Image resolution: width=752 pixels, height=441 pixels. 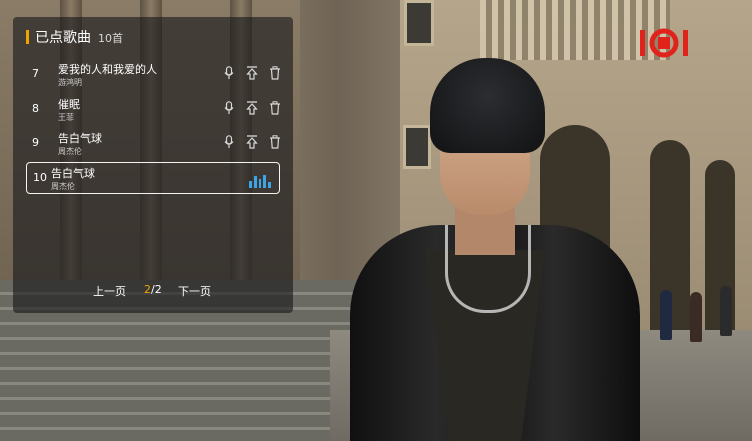 What do you see at coordinates (107, 69) in the screenshot?
I see `song-title: 爱我的人和我爱的人` at bounding box center [107, 69].